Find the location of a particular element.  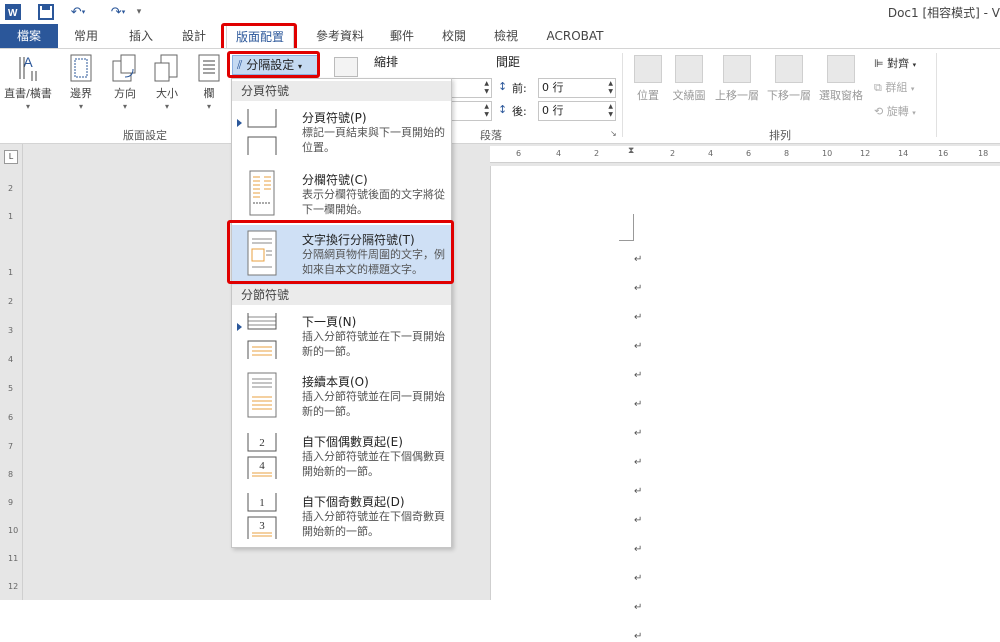

selection-pane-button: 選取窗格 is located at coordinates (841, 79).